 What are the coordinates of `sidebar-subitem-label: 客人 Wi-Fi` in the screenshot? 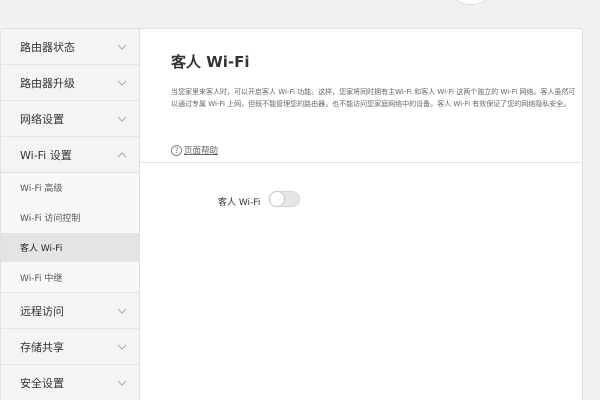 It's located at (41, 248).